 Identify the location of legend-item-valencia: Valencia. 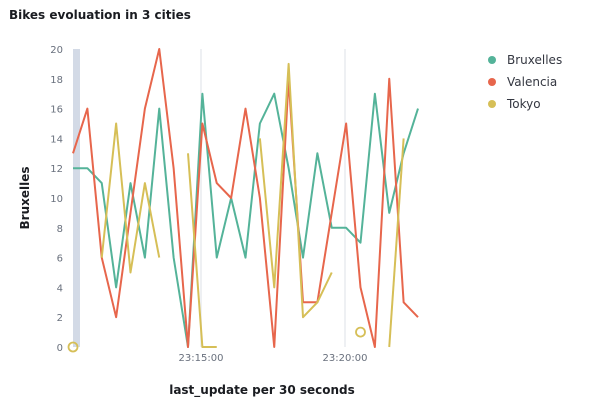
(525, 82).